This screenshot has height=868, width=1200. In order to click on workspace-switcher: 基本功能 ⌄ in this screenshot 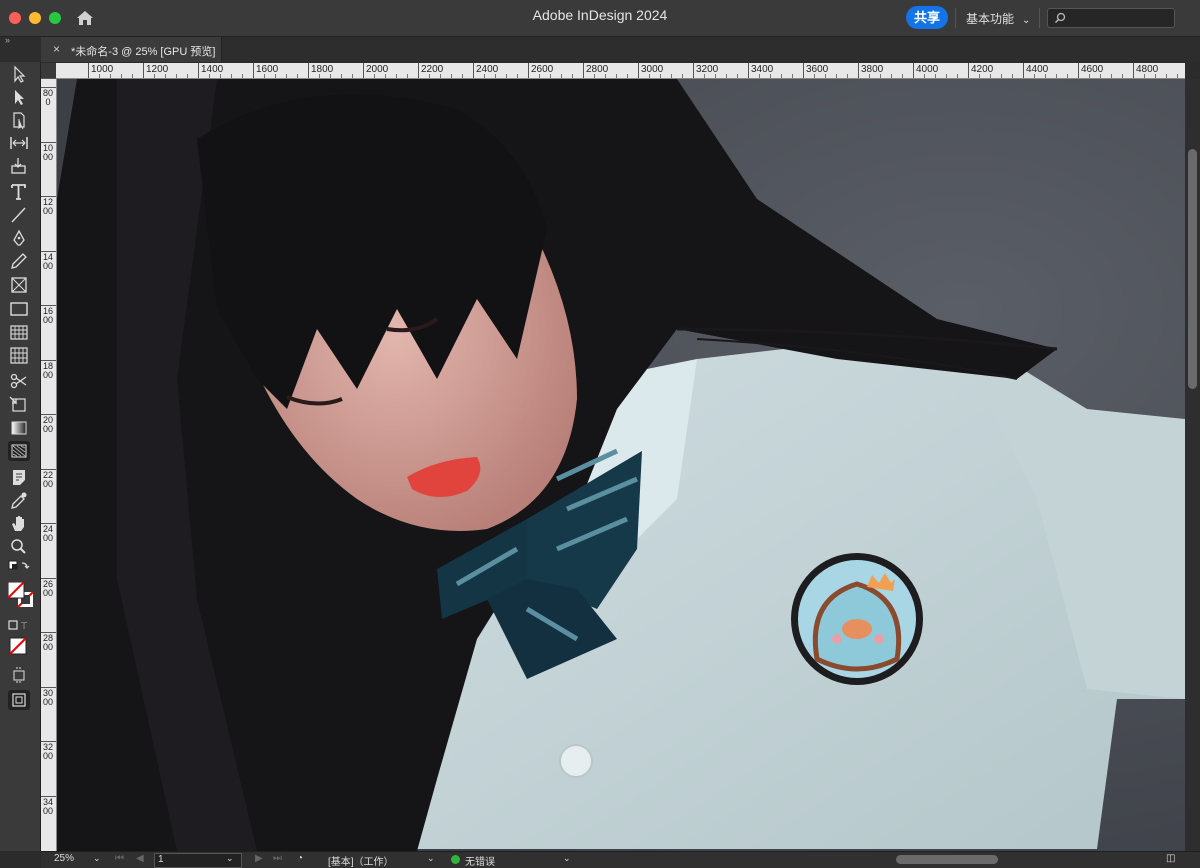, I will do `click(998, 18)`.